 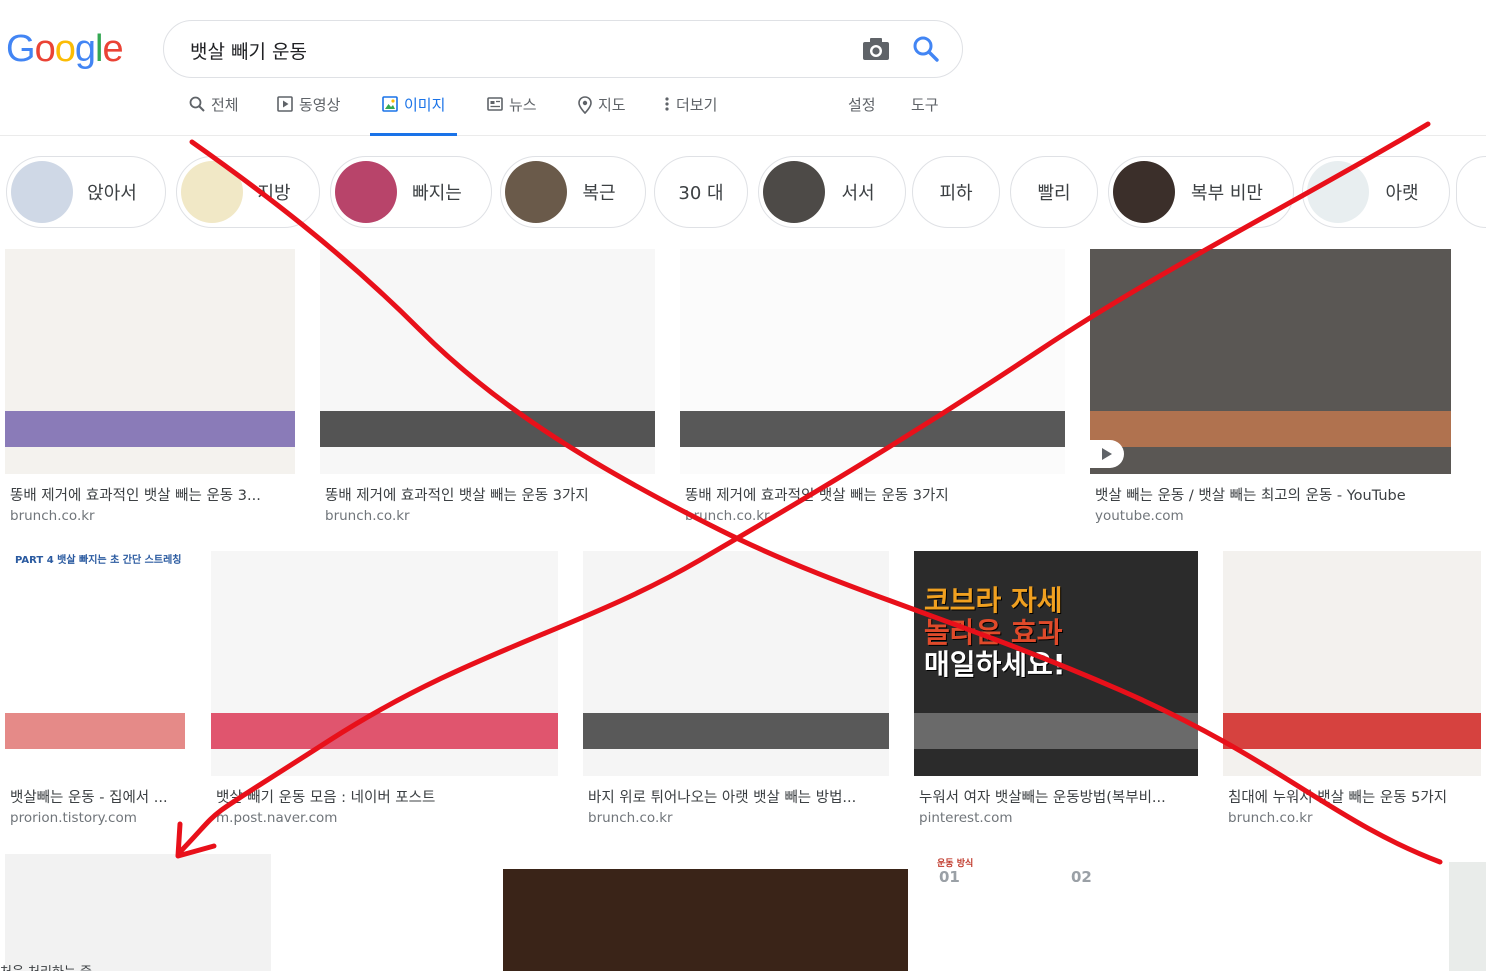 I want to click on result-thumbnail: 코브라 자세 놀라운 효과 매일하세요!, so click(x=1056, y=663).